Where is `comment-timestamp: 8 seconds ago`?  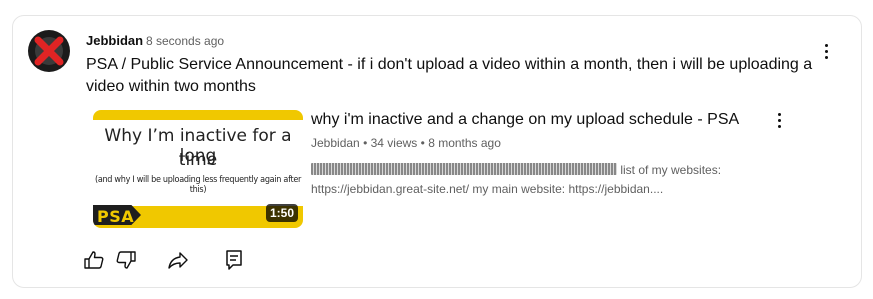 comment-timestamp: 8 seconds ago is located at coordinates (185, 41).